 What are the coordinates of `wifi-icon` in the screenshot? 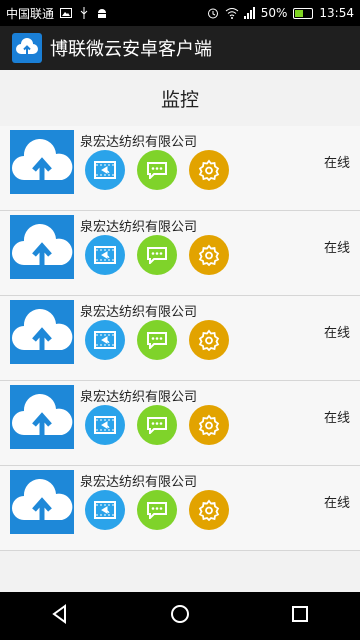 It's located at (232, 13).